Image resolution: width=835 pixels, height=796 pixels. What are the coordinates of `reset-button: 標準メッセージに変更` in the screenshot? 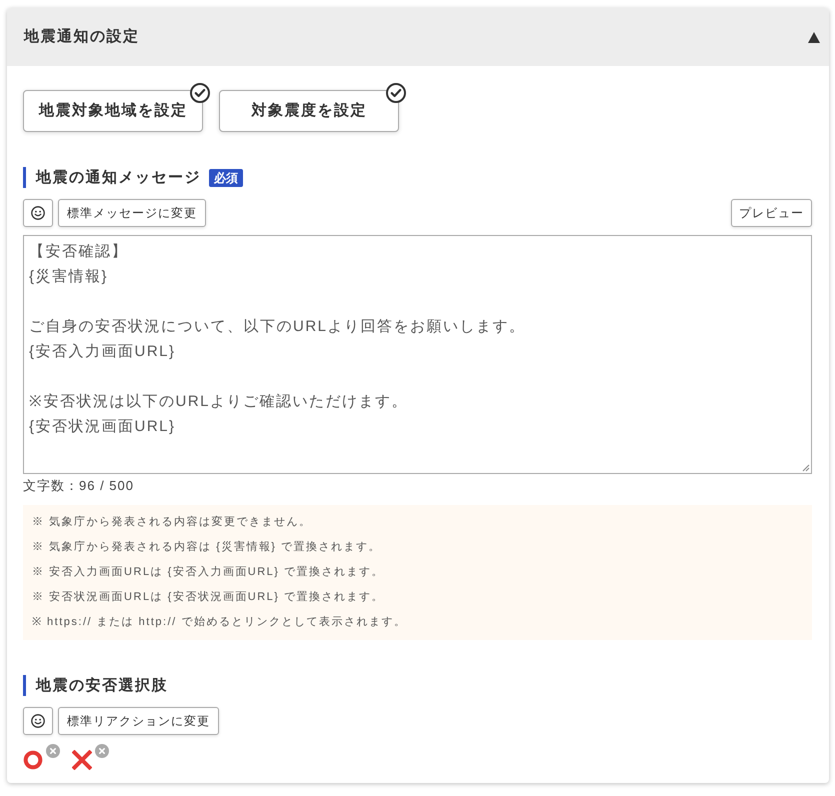 It's located at (132, 213).